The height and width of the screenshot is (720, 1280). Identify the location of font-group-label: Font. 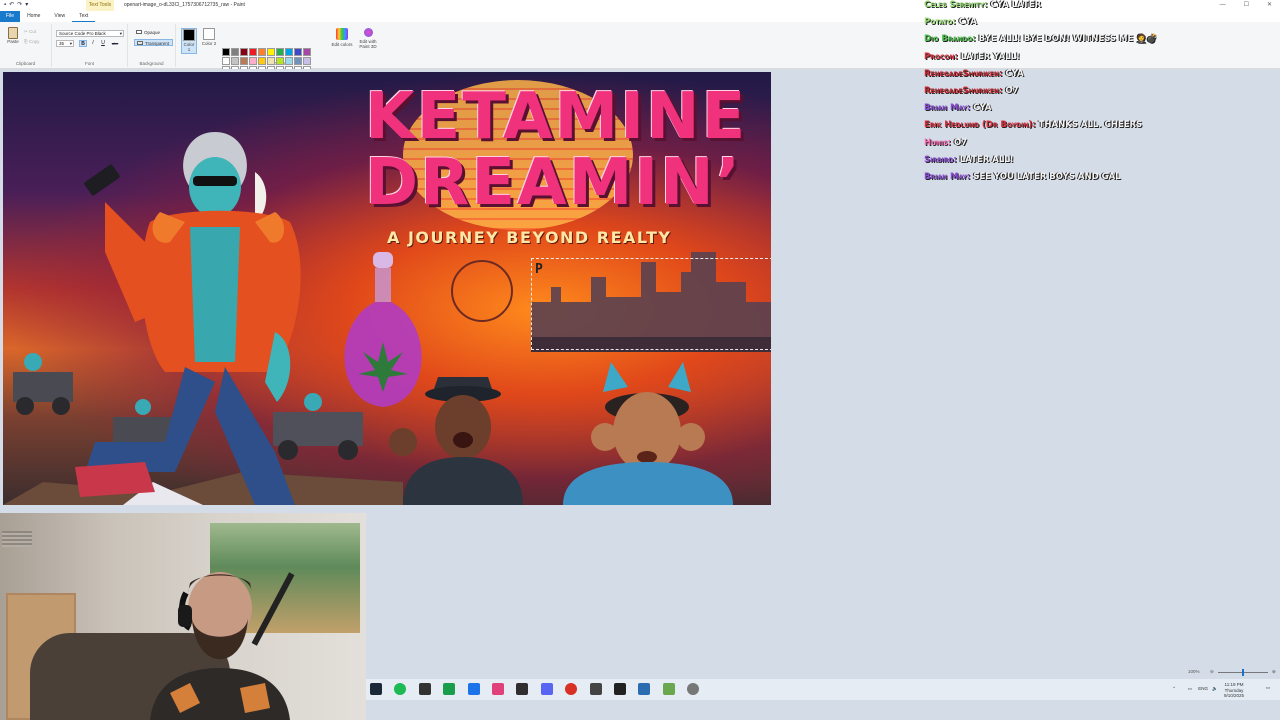
(89, 63).